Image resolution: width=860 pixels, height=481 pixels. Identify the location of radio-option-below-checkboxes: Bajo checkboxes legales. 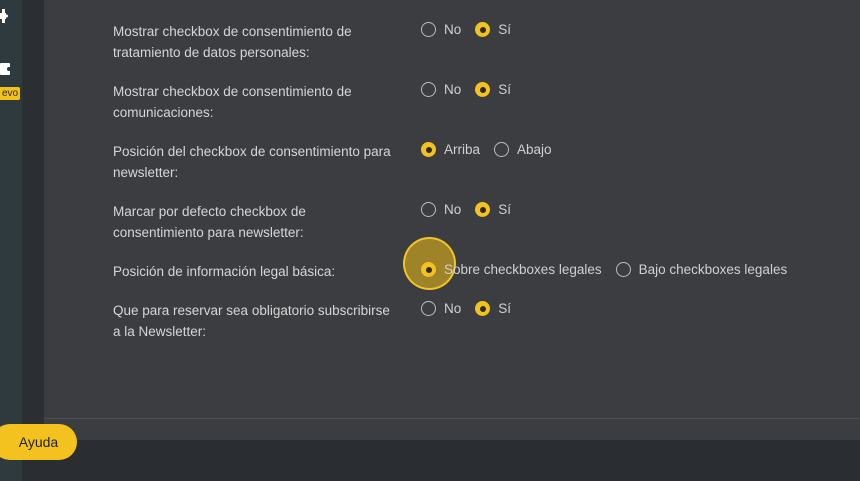
(701, 269).